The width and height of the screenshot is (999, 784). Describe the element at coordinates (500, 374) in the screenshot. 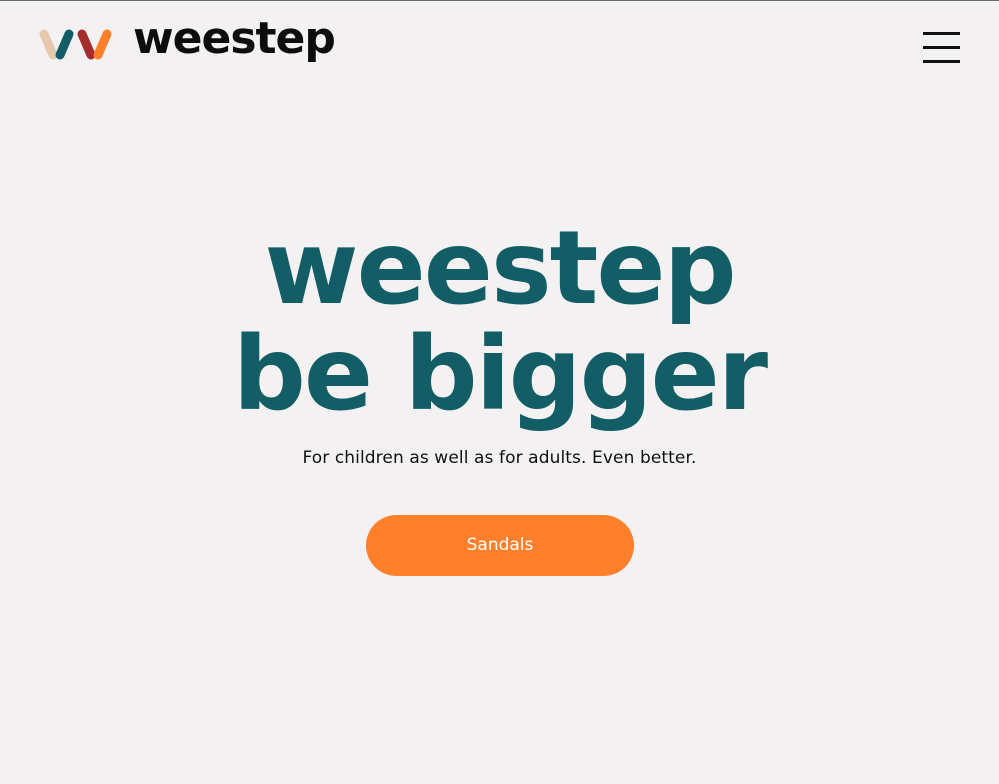

I see `hero-title-line-2: be bigger` at that location.